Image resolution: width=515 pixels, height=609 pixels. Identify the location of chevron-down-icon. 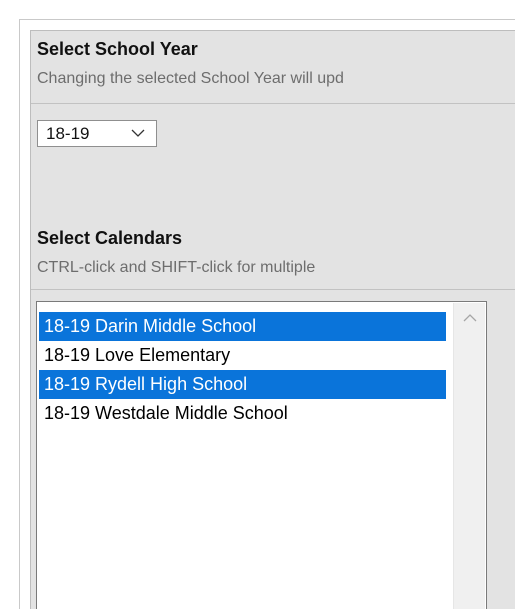
(138, 133).